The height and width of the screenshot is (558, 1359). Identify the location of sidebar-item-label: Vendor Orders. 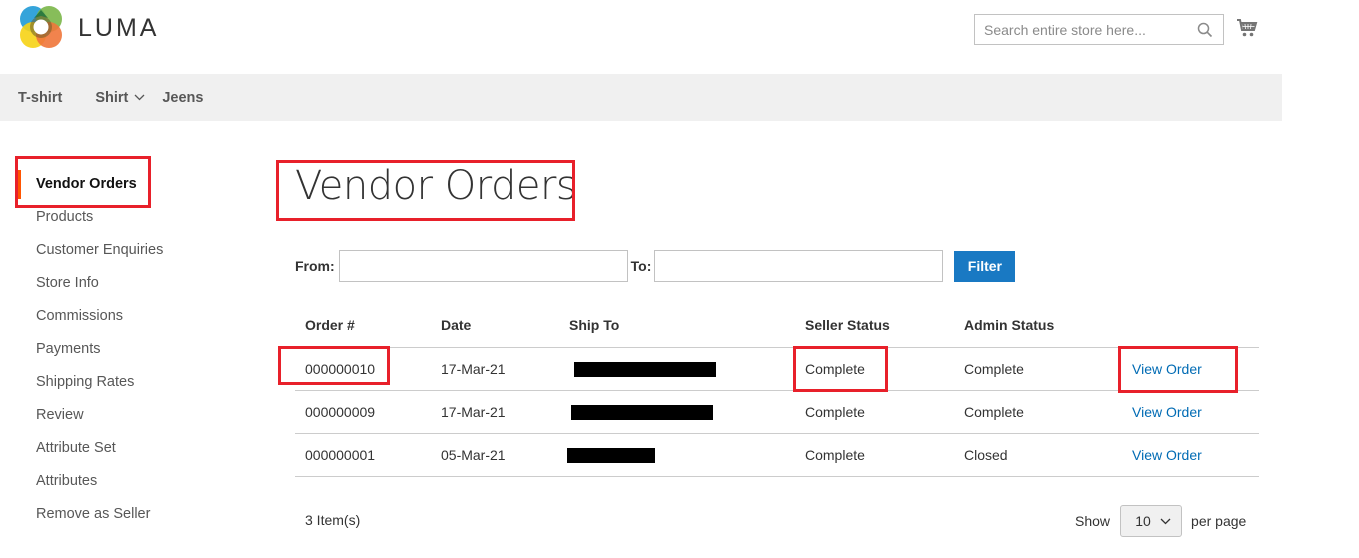
(86, 184).